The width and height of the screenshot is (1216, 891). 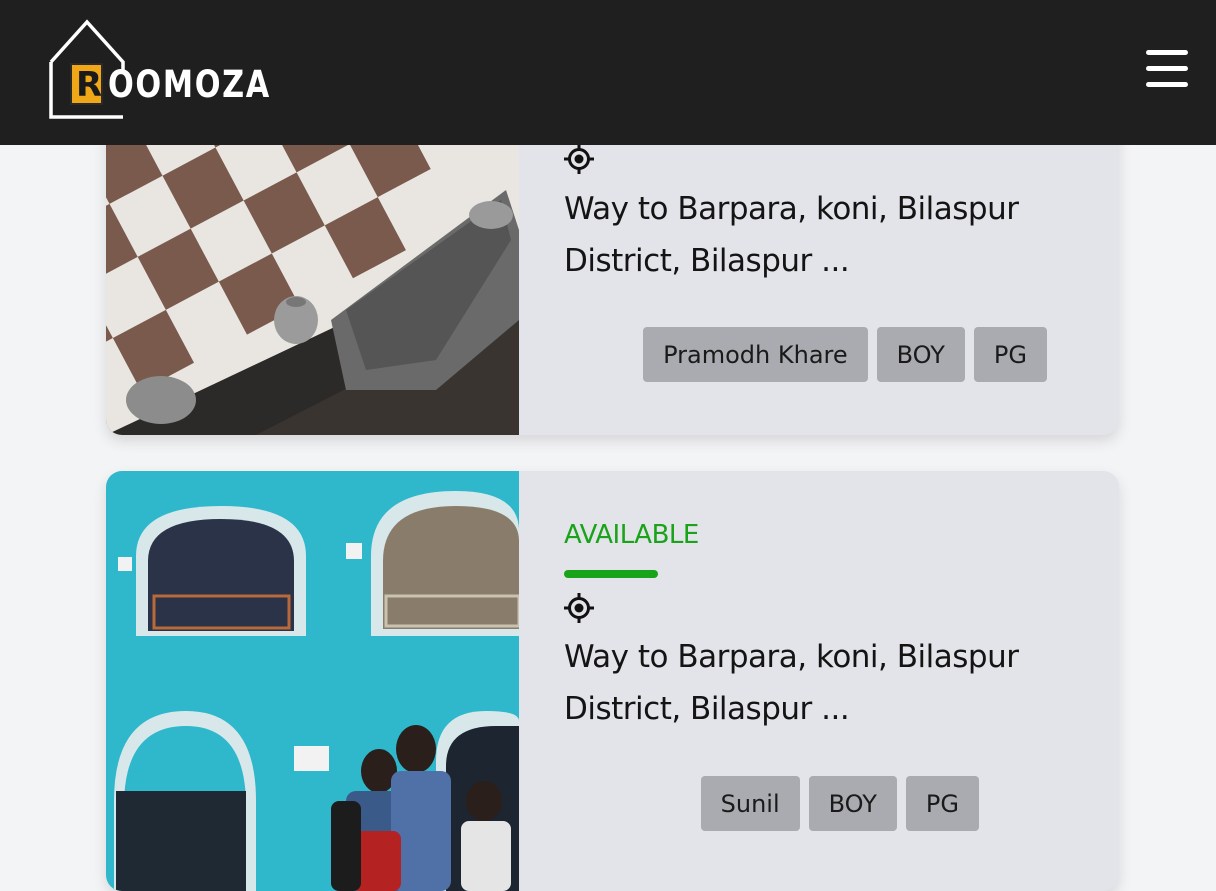 What do you see at coordinates (611, 574) in the screenshot?
I see `status-underline` at bounding box center [611, 574].